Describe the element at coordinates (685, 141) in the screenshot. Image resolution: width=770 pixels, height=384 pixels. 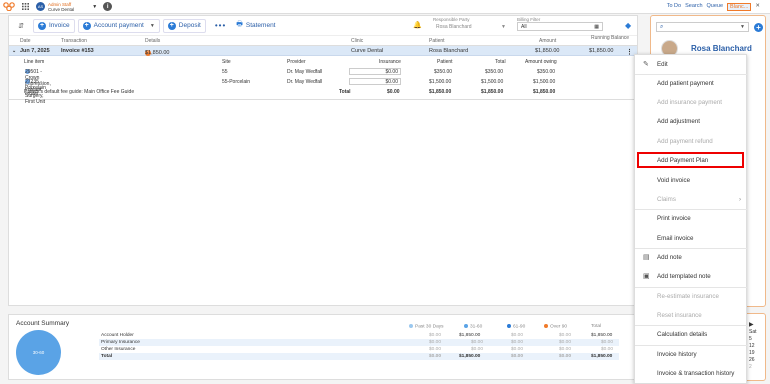
I see `menu-item-add-payment-refund: Add payment refund` at that location.